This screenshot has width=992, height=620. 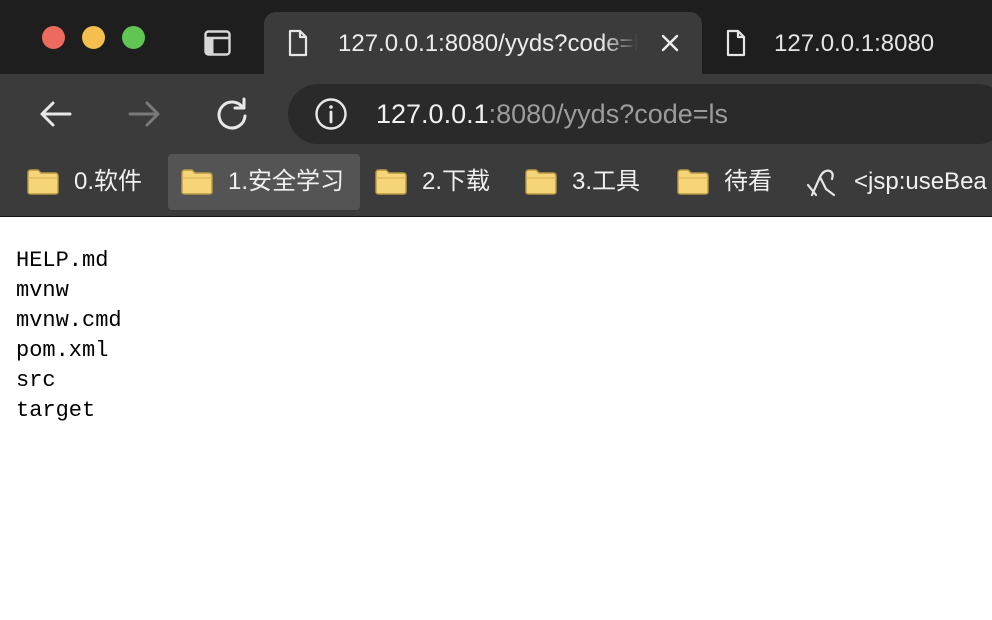 What do you see at coordinates (920, 181) in the screenshot?
I see `bookmark-label: <jsp:useBea` at bounding box center [920, 181].